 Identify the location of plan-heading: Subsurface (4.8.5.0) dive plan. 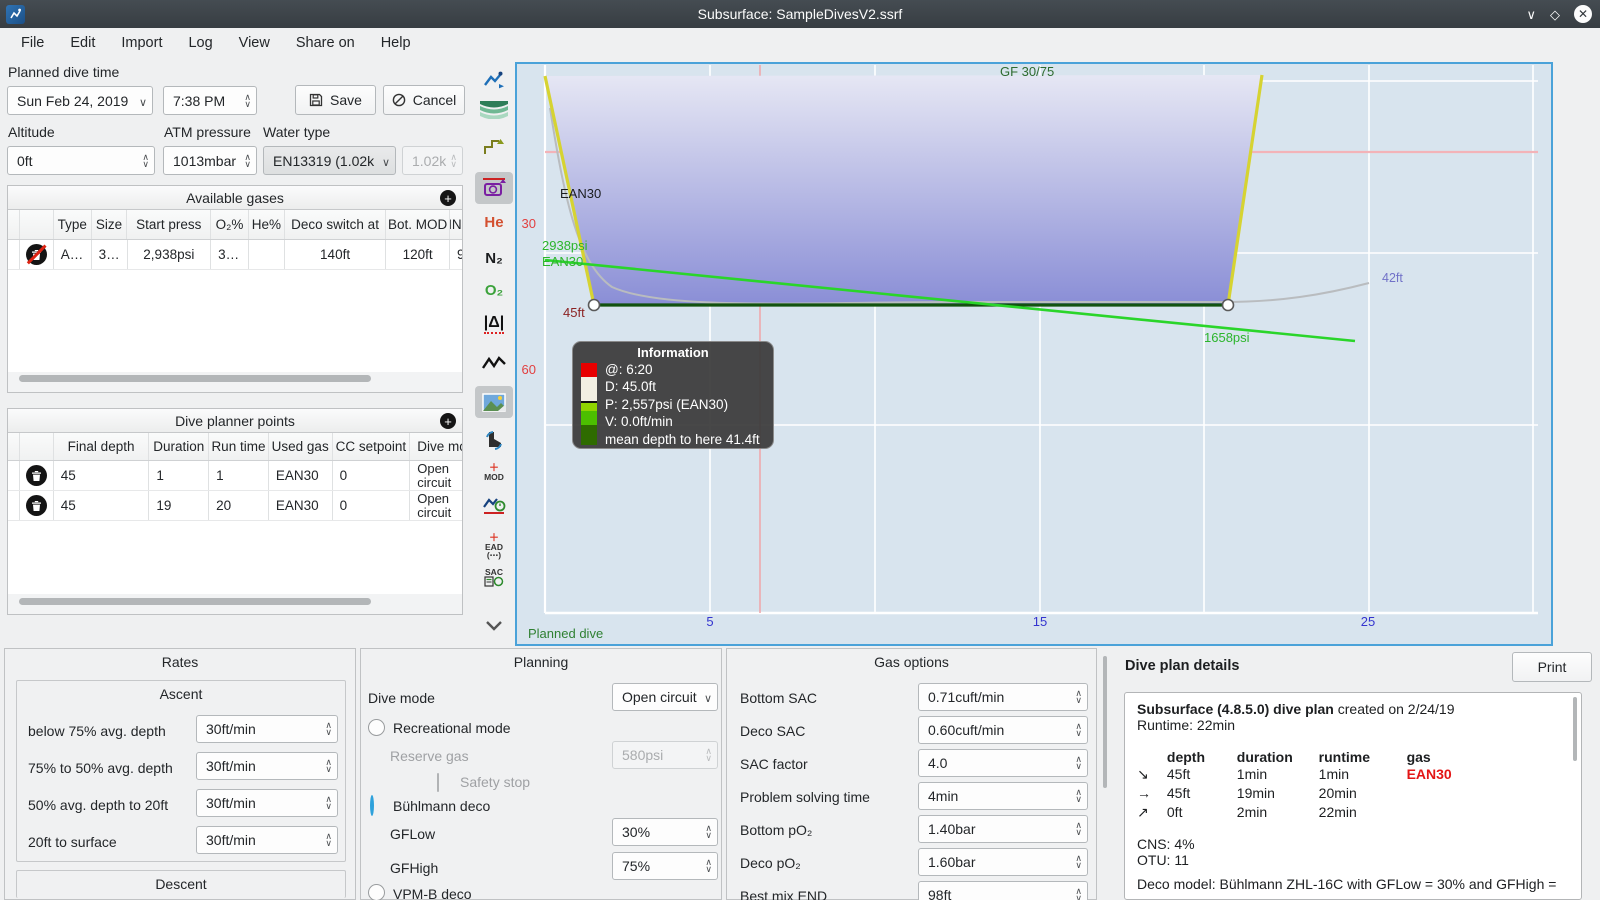
(1235, 709).